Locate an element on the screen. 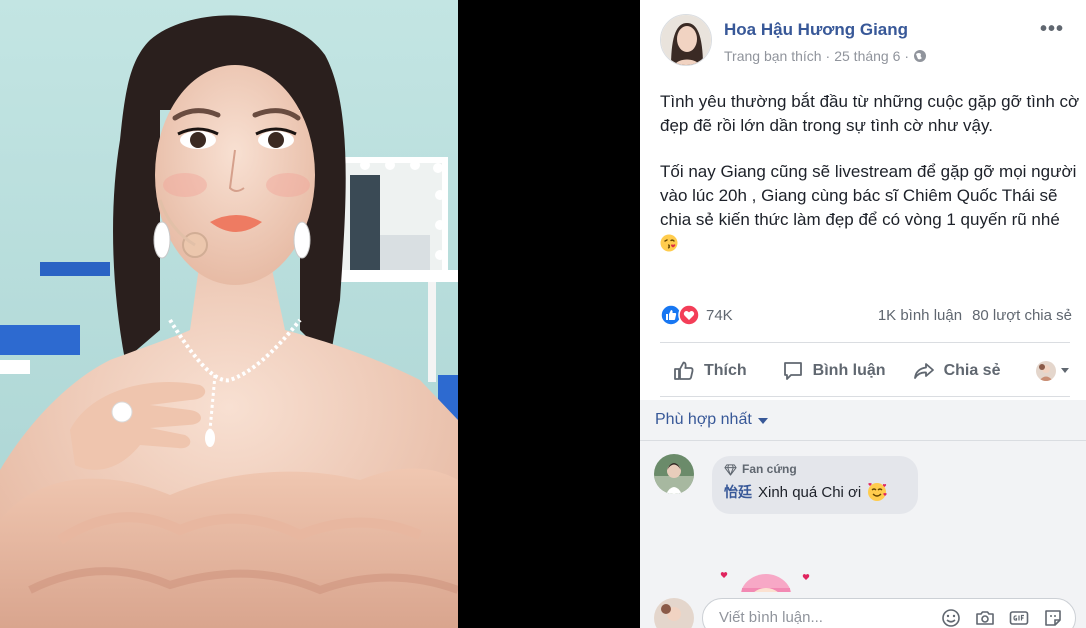  comment-icon is located at coordinates (792, 371).